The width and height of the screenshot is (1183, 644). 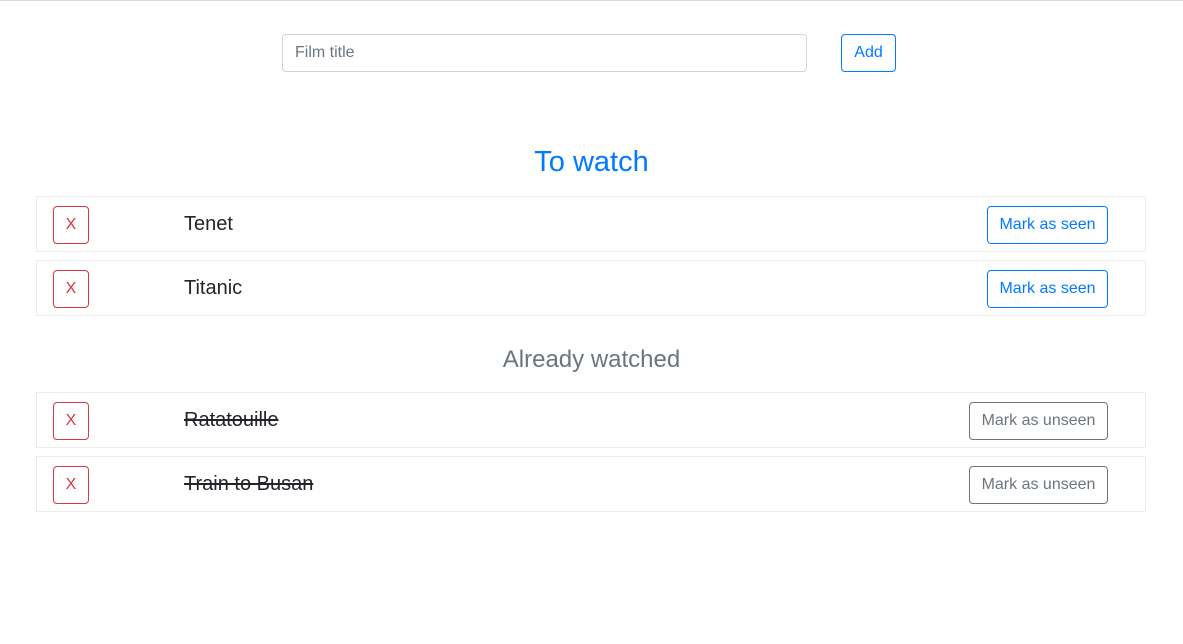 I want to click on film-row: X Ratatouille Mark as unseen, so click(x=591, y=420).